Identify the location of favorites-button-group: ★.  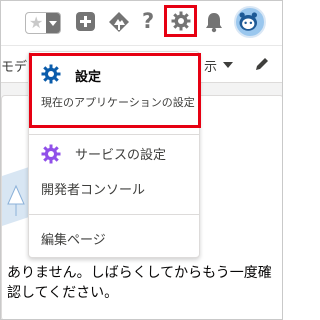
(43, 23).